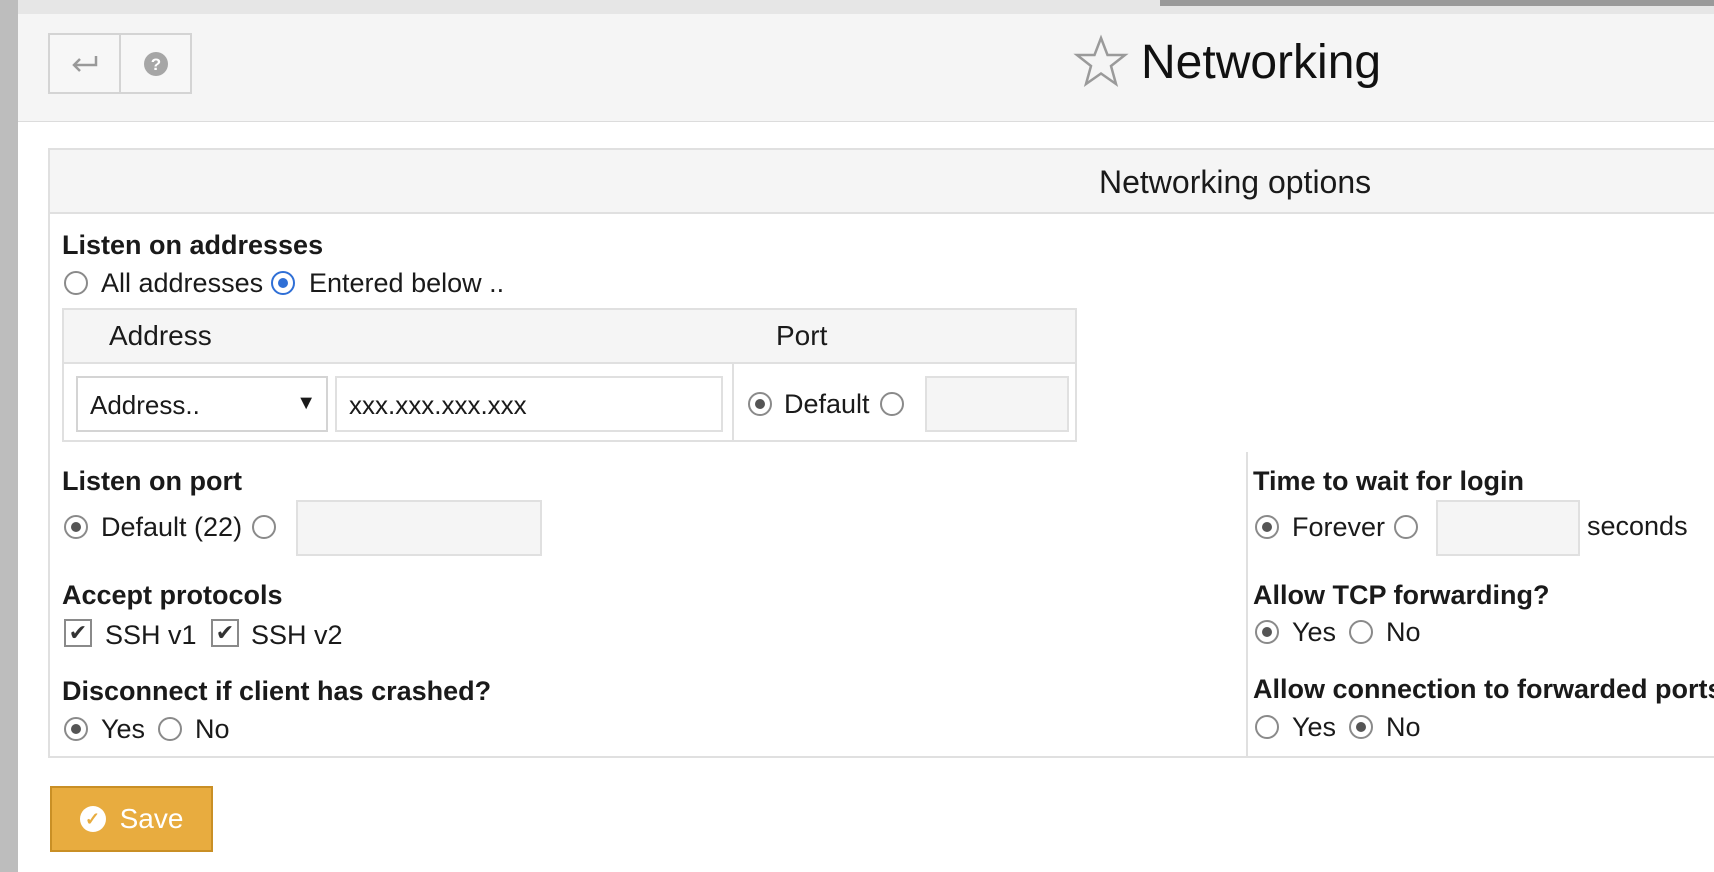  Describe the element at coordinates (225, 633) in the screenshot. I see `ssh-v2-checkbox: ✔` at that location.